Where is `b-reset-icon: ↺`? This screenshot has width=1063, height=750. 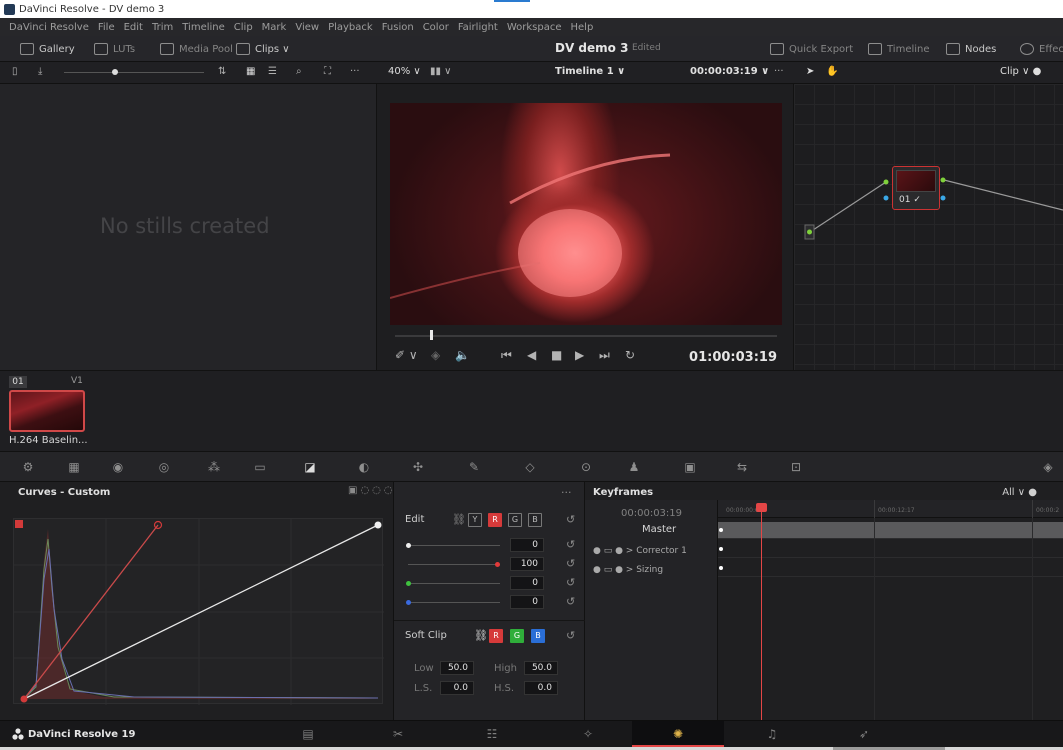 b-reset-icon: ↺ is located at coordinates (570, 601).